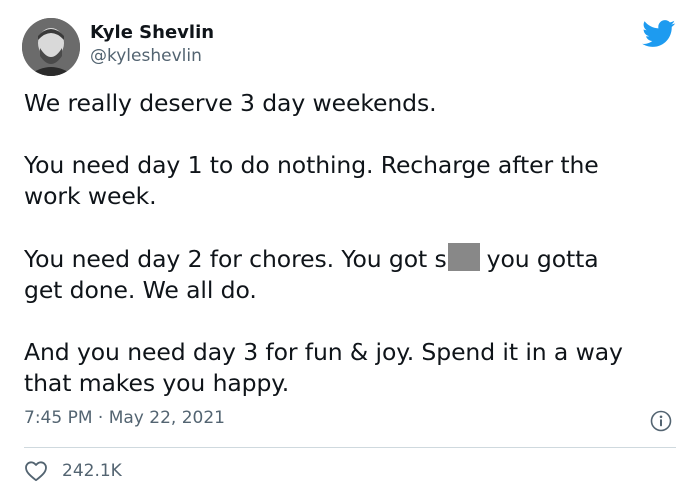 The width and height of the screenshot is (700, 500). I want to click on info-icon, so click(661, 421).